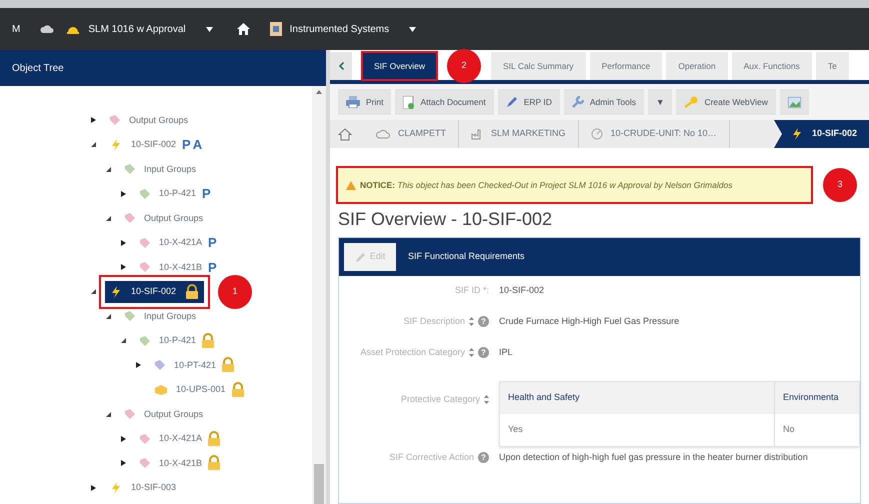 This screenshot has width=869, height=504. What do you see at coordinates (726, 102) in the screenshot?
I see `toolbar-button: Create WebView` at bounding box center [726, 102].